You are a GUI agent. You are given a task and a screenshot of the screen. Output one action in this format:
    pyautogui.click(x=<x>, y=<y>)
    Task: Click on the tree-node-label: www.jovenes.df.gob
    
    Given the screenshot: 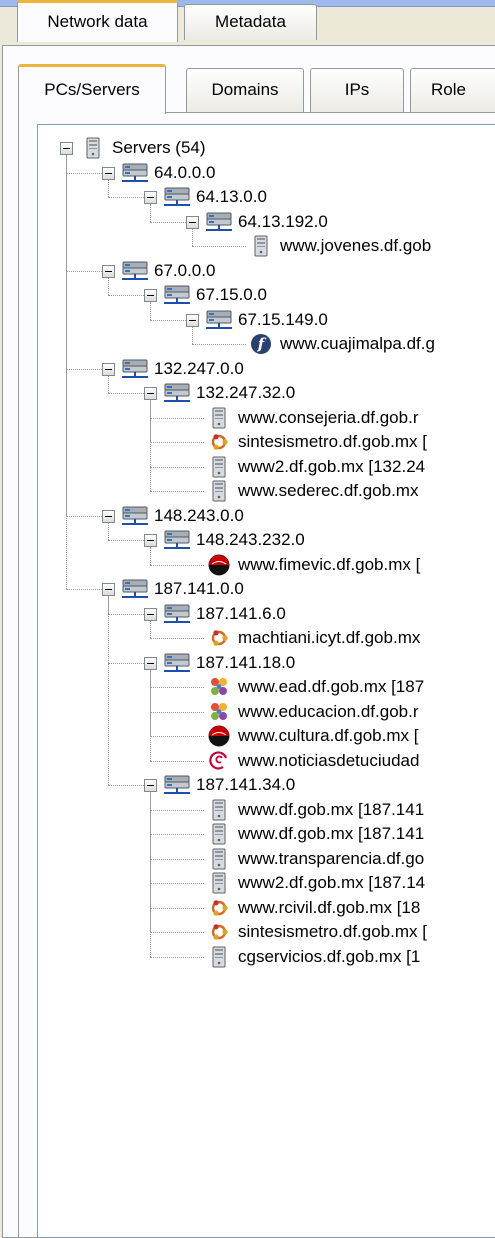 What is the action you would take?
    pyautogui.click(x=356, y=245)
    